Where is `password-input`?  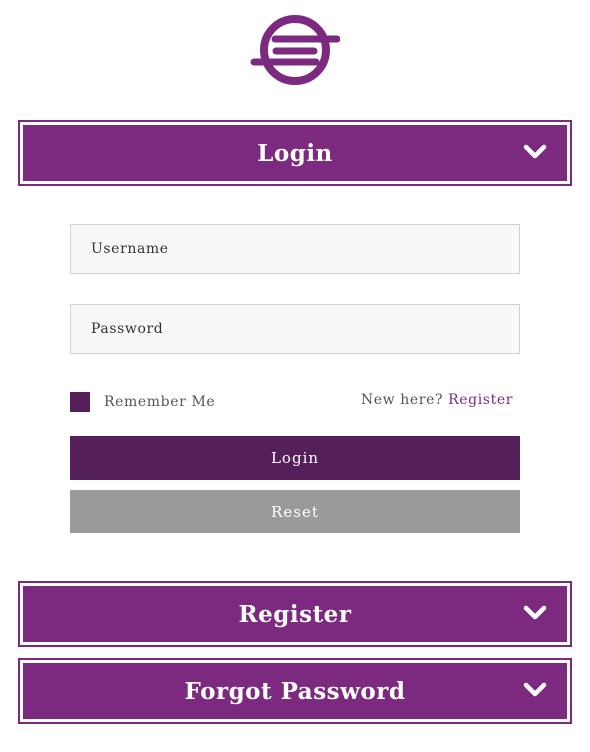 password-input is located at coordinates (295, 329).